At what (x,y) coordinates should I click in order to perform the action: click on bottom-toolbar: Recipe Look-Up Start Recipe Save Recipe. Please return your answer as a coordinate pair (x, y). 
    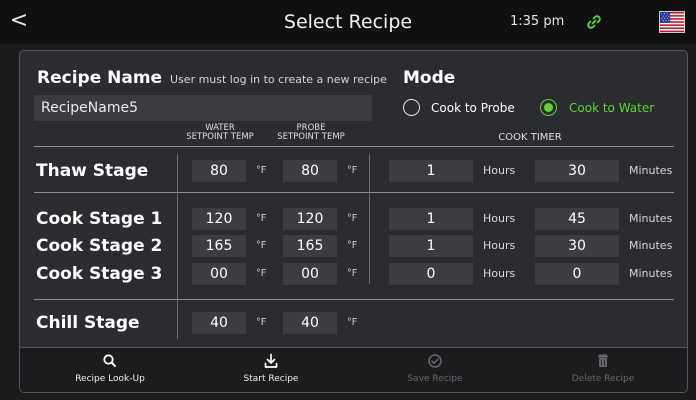
    Looking at the image, I should click on (353, 369).